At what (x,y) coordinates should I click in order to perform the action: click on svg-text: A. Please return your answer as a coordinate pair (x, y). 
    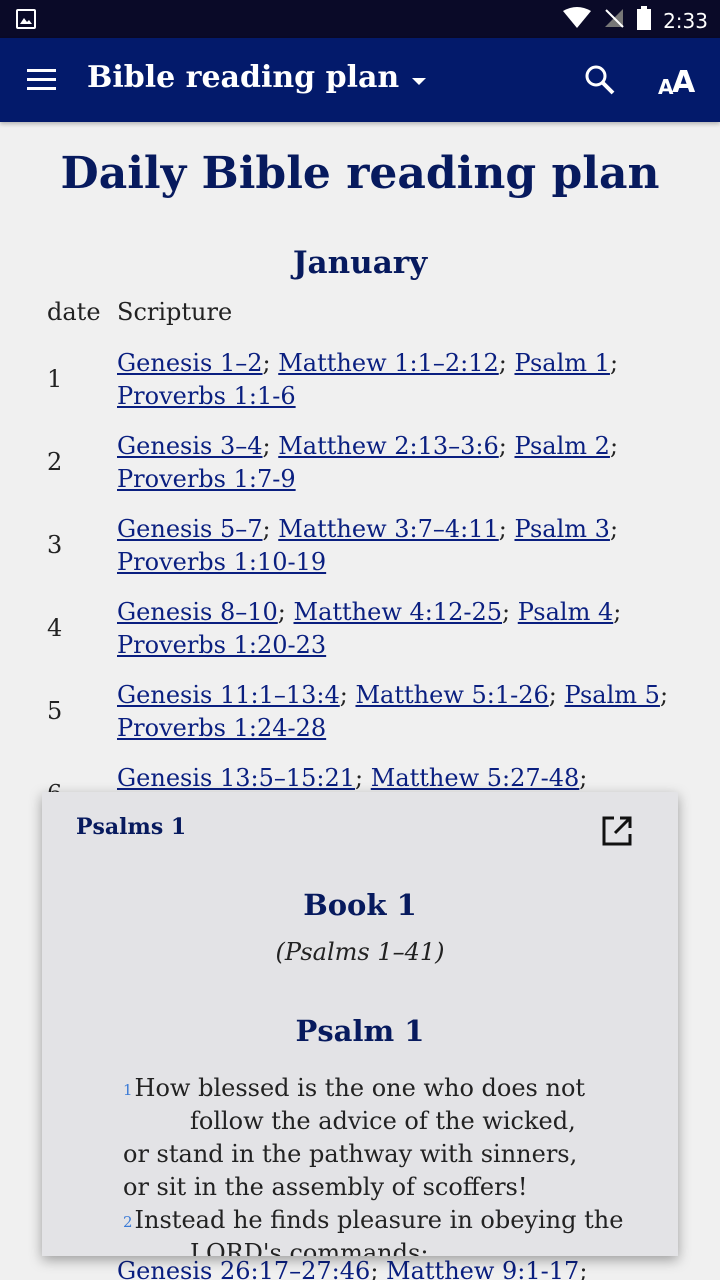
    Looking at the image, I should click on (684, 81).